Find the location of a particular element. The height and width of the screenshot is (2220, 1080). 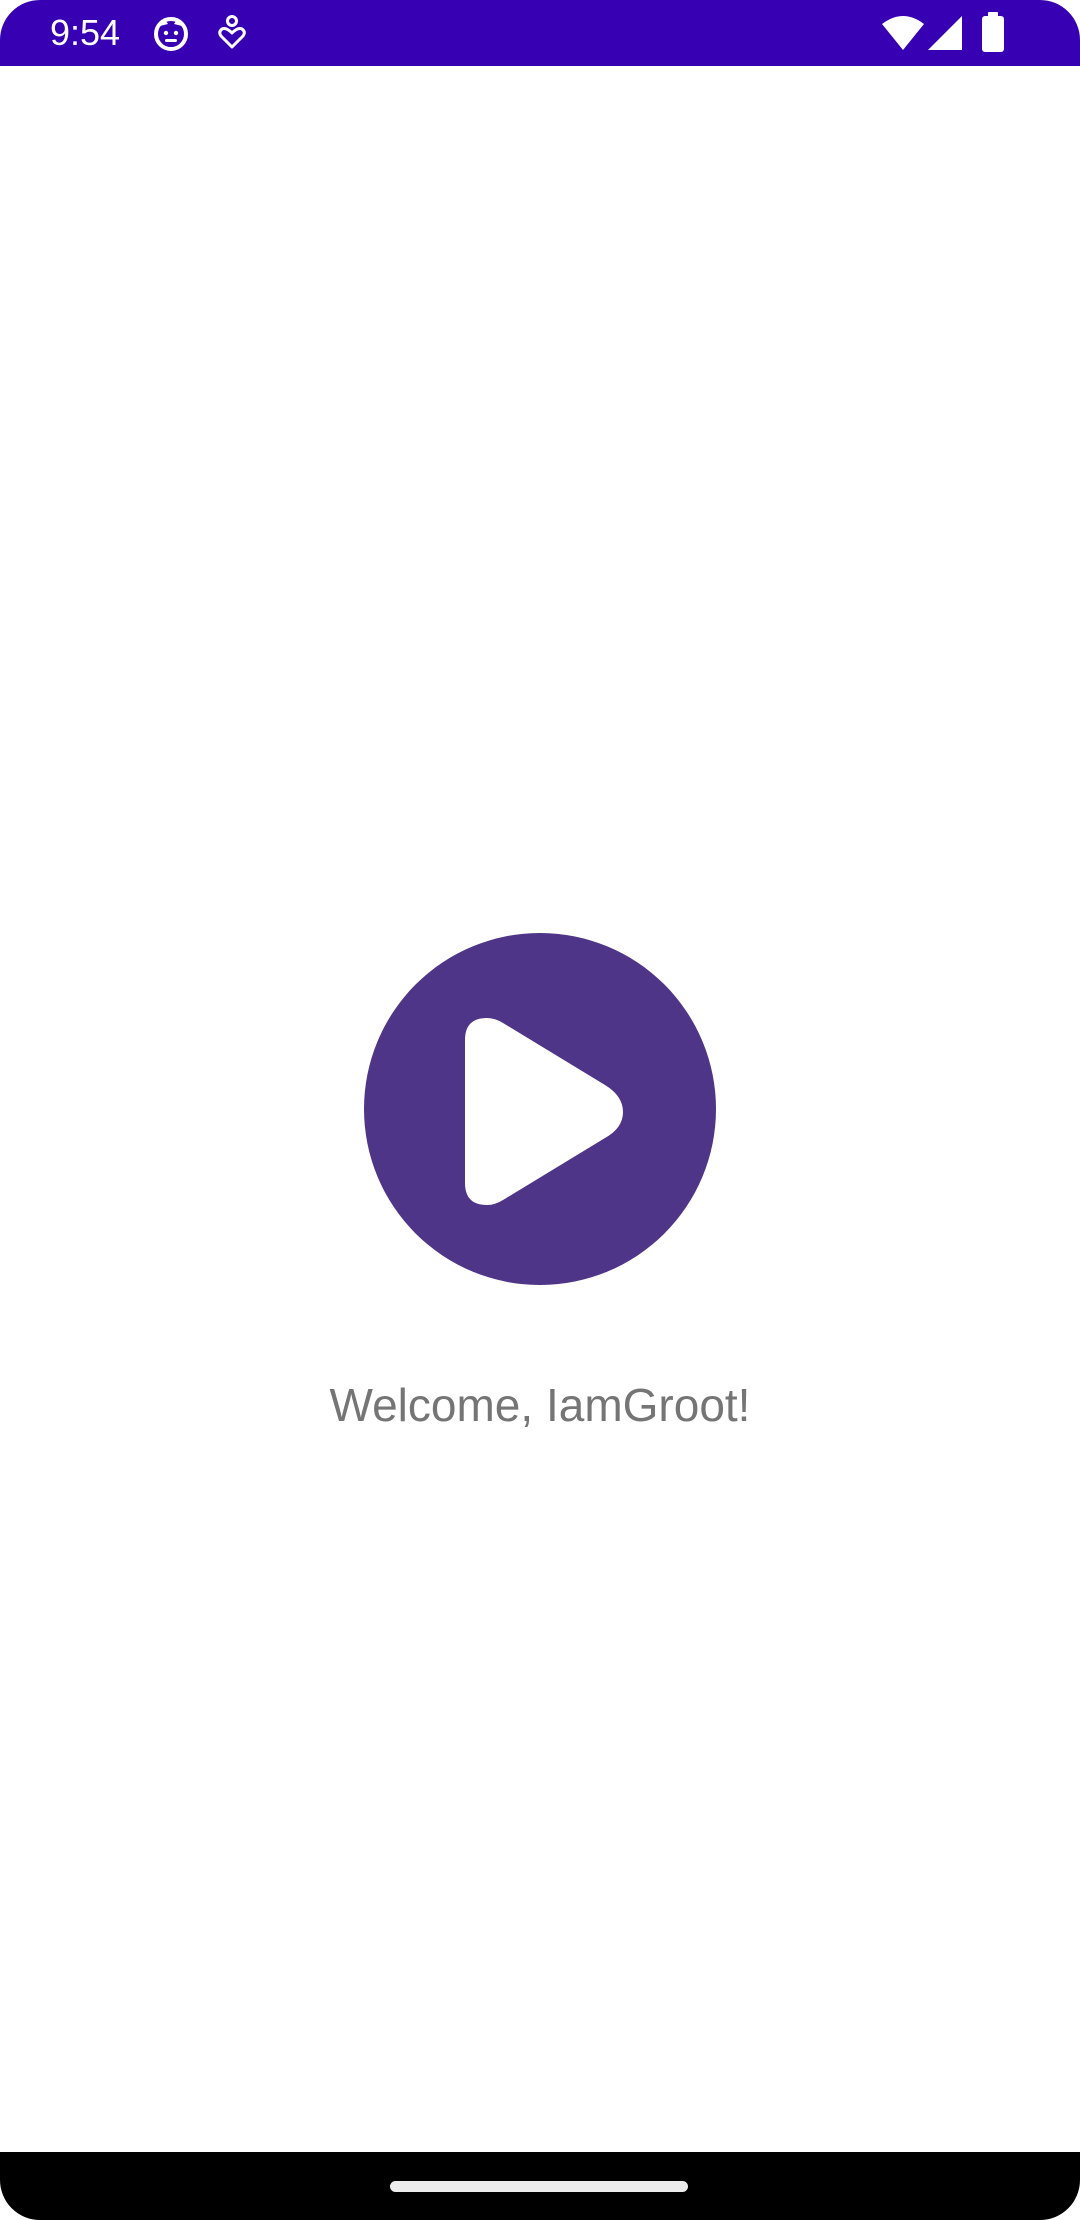

status-time: 9:54 is located at coordinates (85, 32).